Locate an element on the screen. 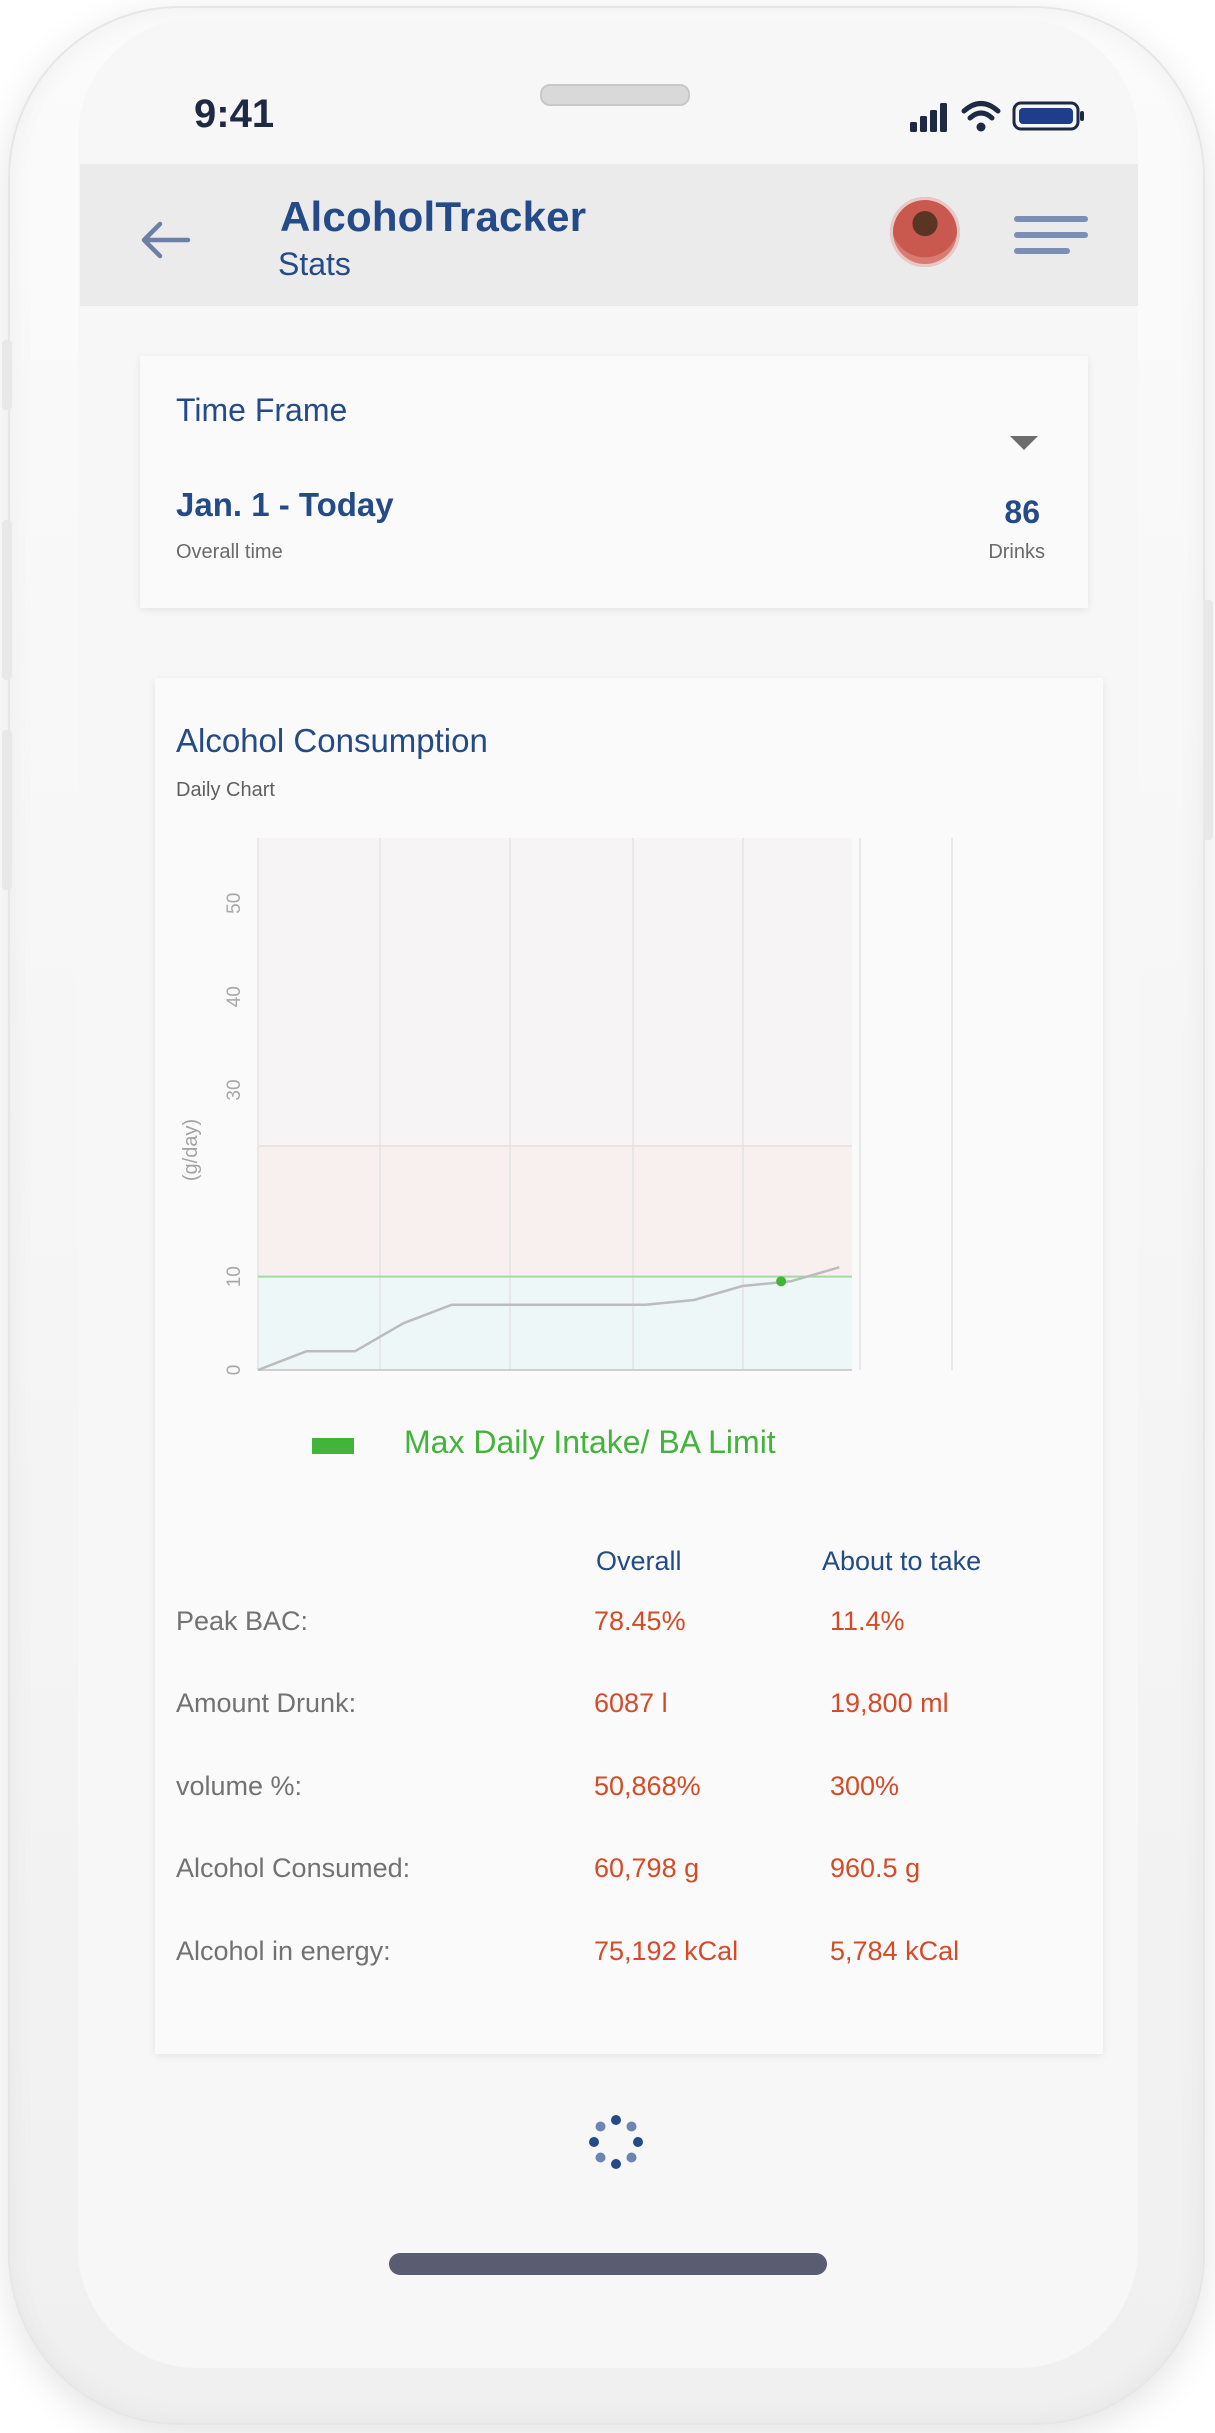 Image resolution: width=1215 pixels, height=2433 pixels. hamburger-menu-icon is located at coordinates (1051, 237).